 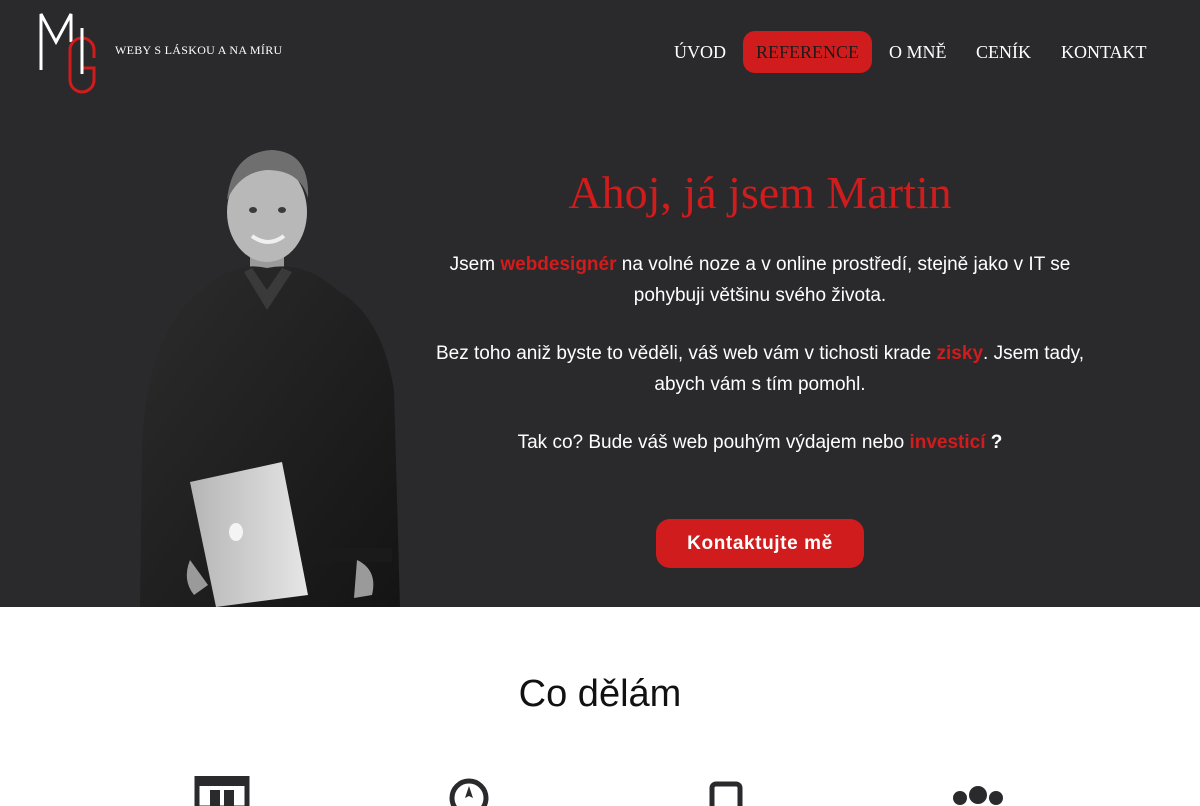 I want to click on section-title-co-delam: Co dělám, so click(x=600, y=694).